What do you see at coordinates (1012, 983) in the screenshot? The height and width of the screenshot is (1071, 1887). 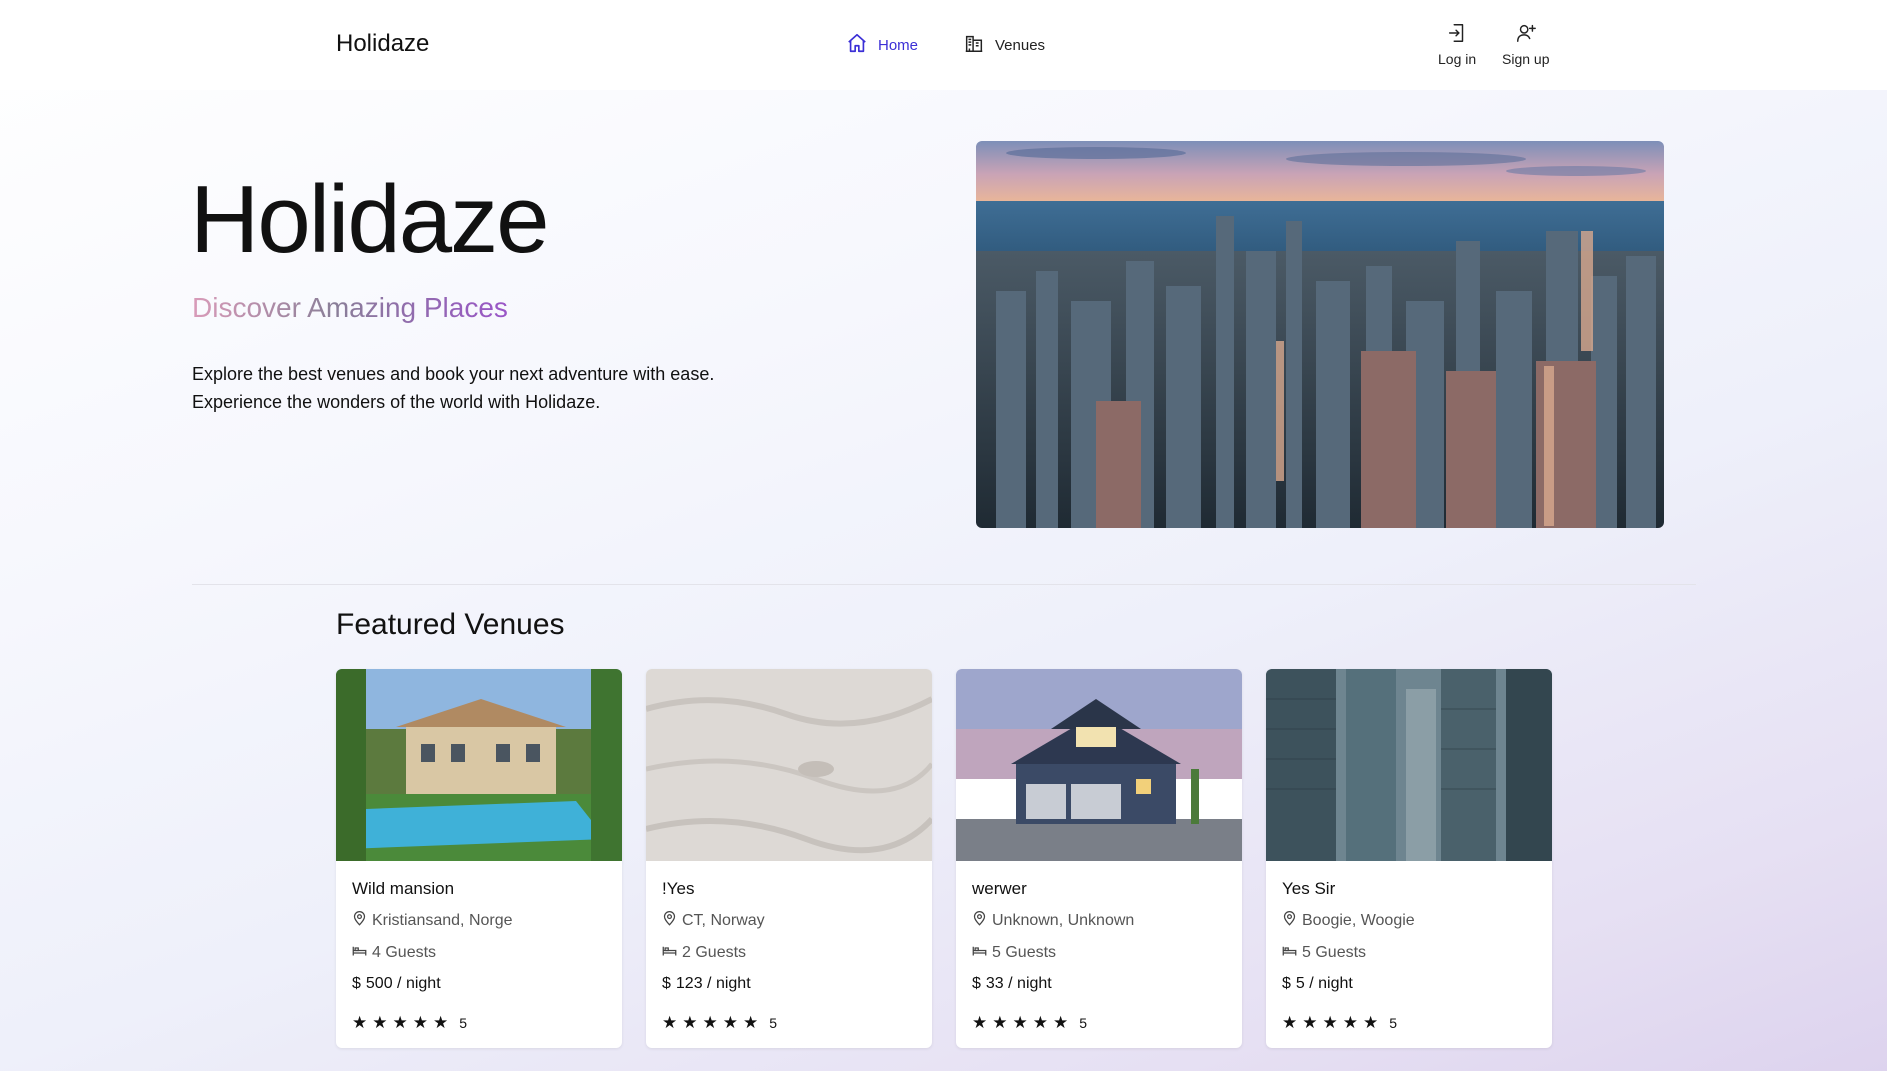 I see `venue-price: $ 33 / night` at bounding box center [1012, 983].